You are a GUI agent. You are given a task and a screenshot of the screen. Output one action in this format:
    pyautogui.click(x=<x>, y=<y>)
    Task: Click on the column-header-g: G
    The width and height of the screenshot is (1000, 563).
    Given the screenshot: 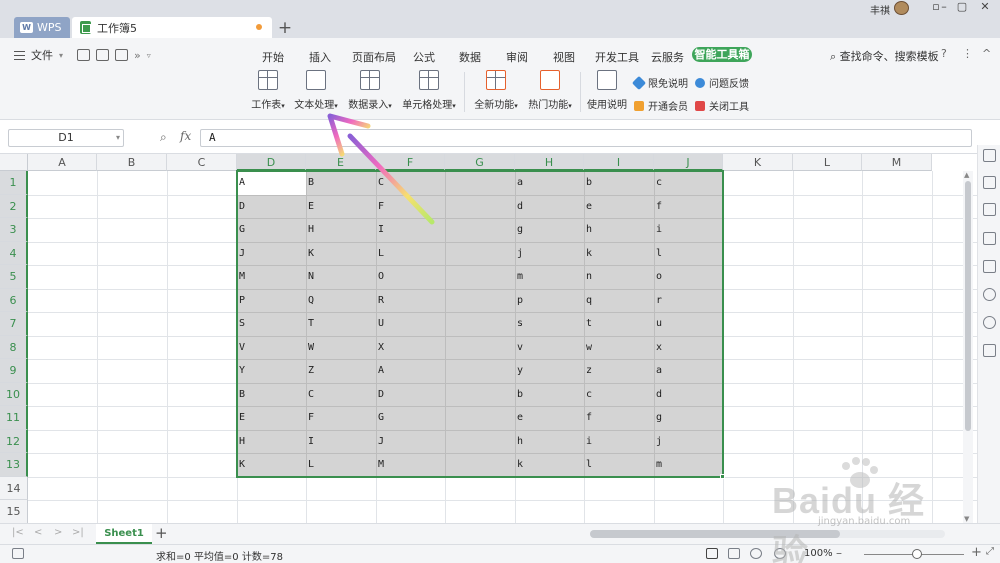 What is the action you would take?
    pyautogui.click(x=480, y=162)
    